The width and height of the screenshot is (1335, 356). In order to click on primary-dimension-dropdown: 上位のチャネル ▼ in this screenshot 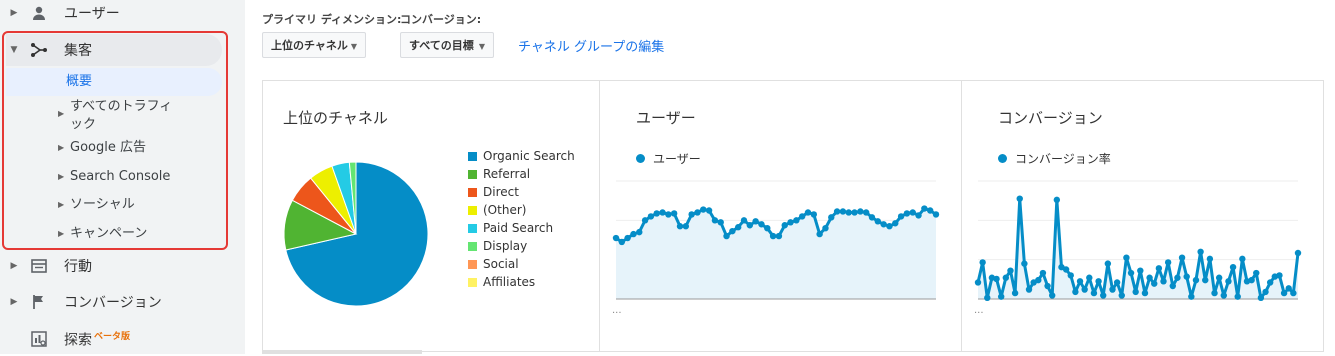, I will do `click(314, 45)`.